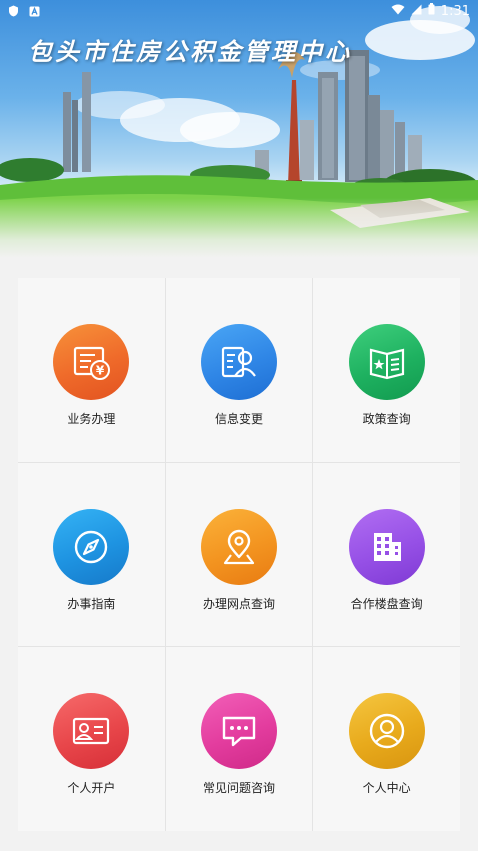  What do you see at coordinates (91, 419) in the screenshot?
I see `menu-item-label: 业务办理` at bounding box center [91, 419].